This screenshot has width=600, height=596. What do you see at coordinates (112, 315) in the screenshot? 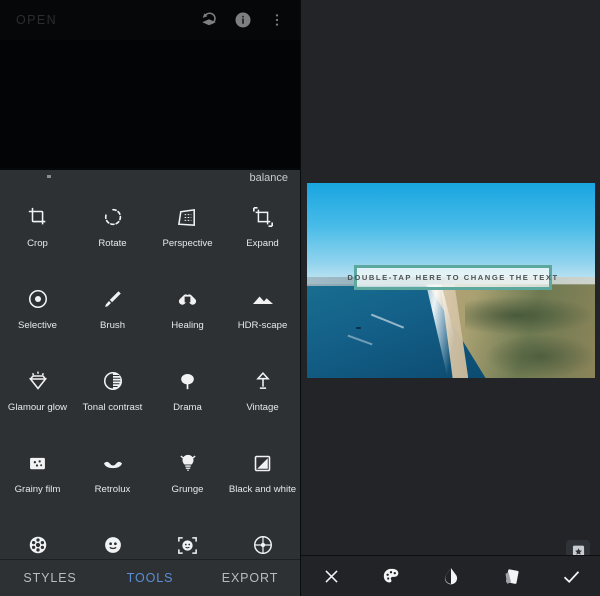
I see `tool-brush: Brush` at bounding box center [112, 315].